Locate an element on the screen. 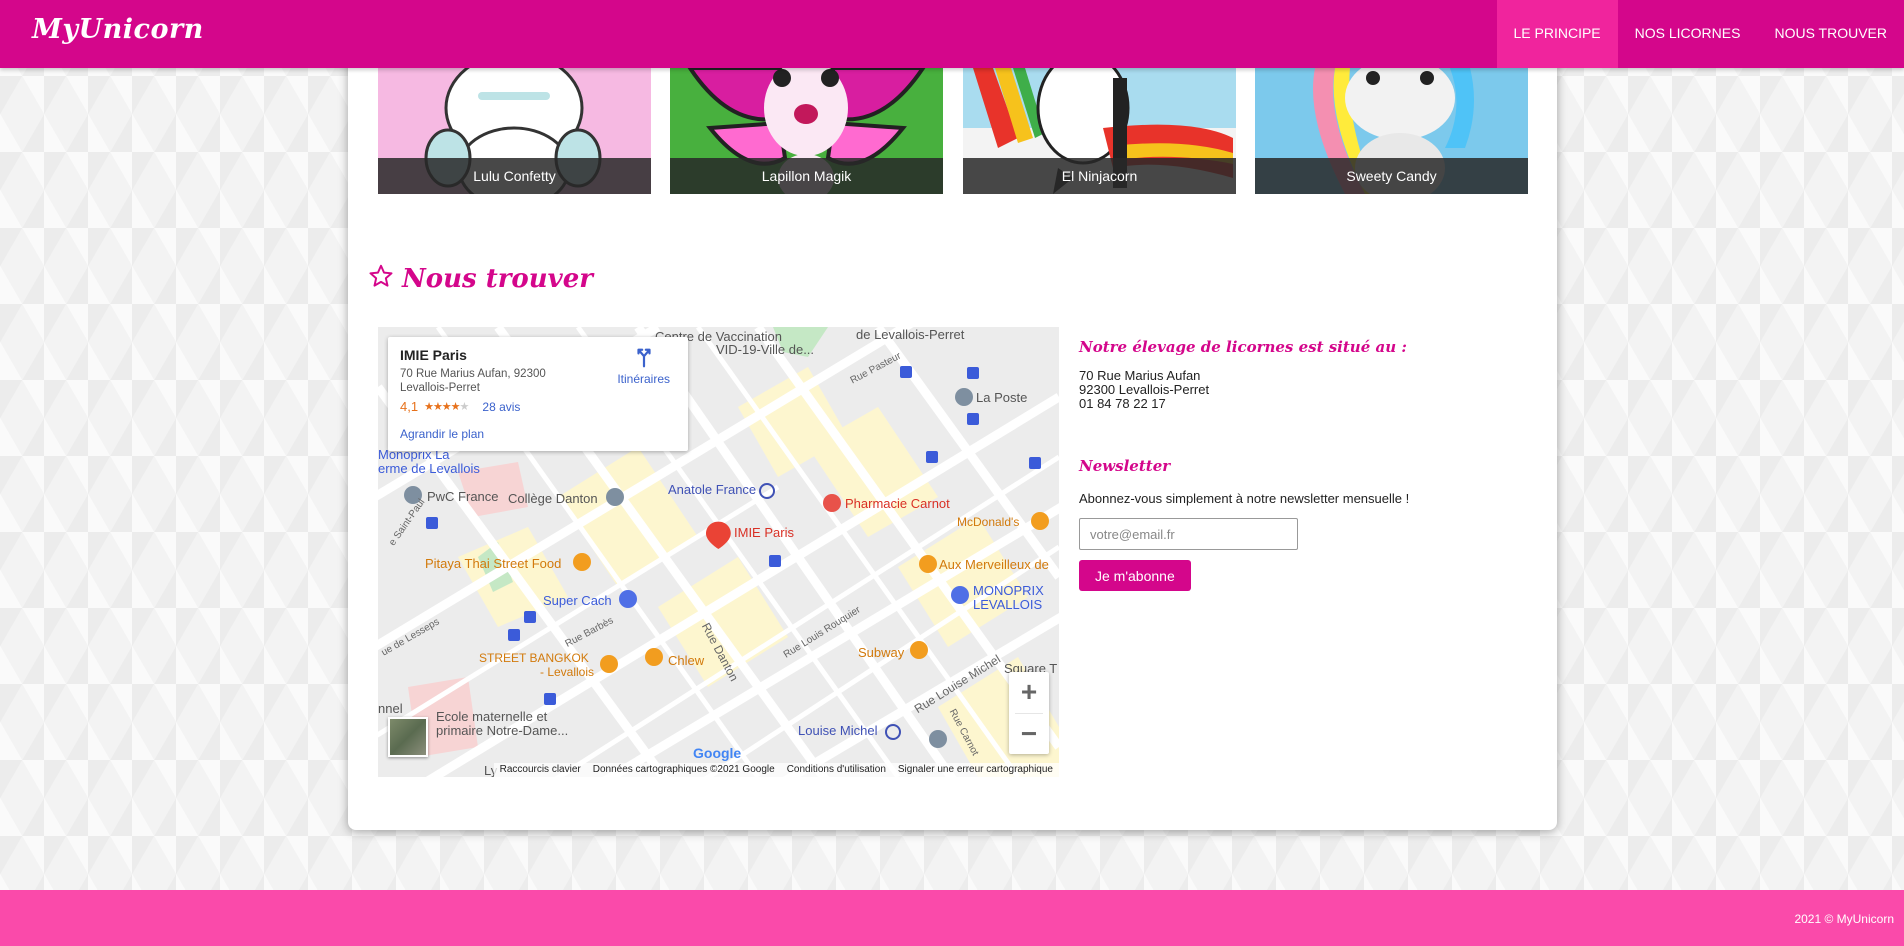 The image size is (1904, 946). map-label: Aux Merveilleux de is located at coordinates (994, 564).